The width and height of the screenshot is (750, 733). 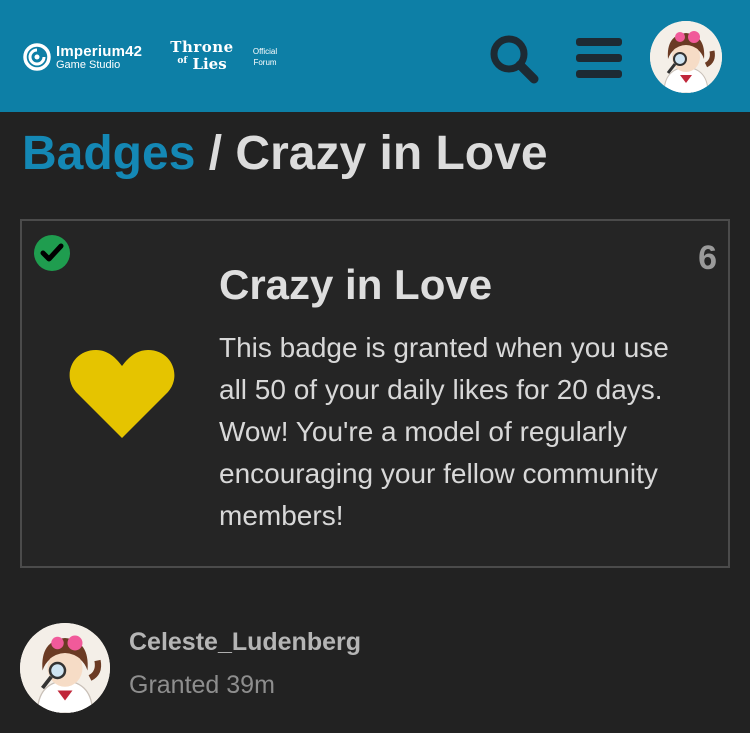 I want to click on search-icon, so click(x=514, y=59).